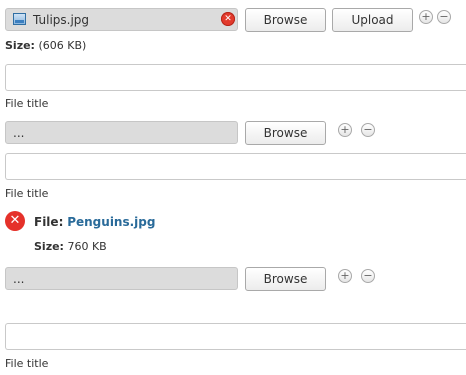 The width and height of the screenshot is (466, 375). I want to click on file-input-1: Tulips.jpg ✕, so click(121, 19).